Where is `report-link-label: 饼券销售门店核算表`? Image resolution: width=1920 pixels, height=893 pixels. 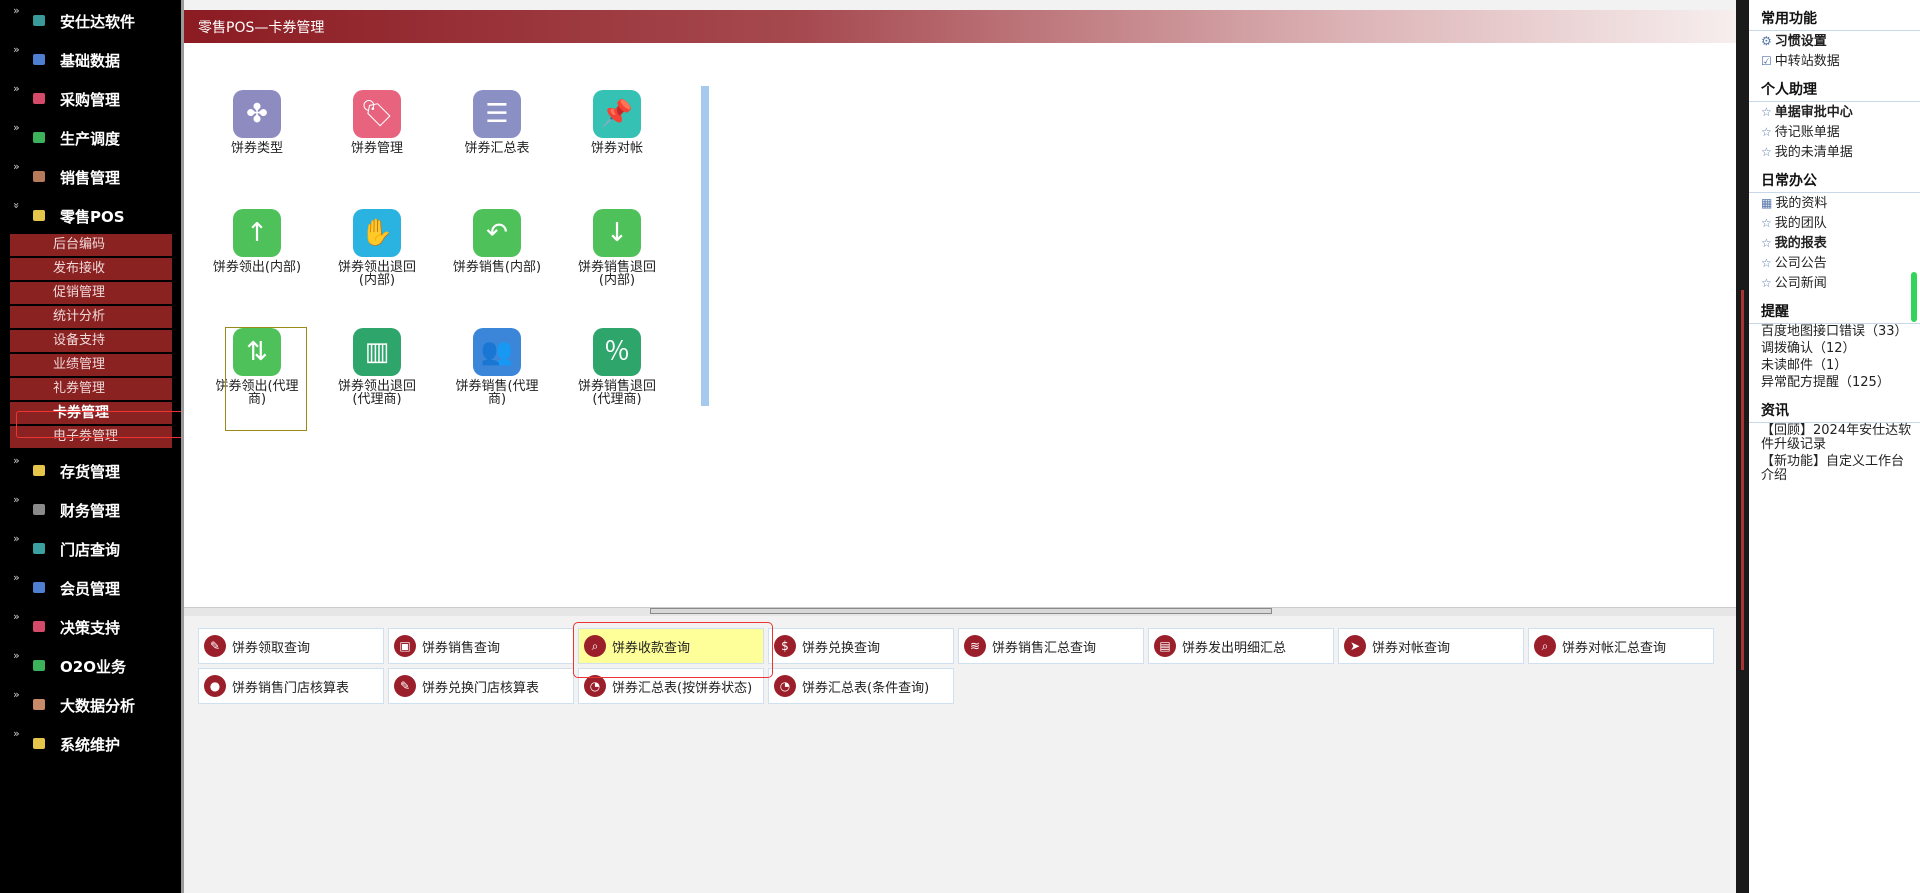 report-link-label: 饼券销售门店核算表 is located at coordinates (291, 688).